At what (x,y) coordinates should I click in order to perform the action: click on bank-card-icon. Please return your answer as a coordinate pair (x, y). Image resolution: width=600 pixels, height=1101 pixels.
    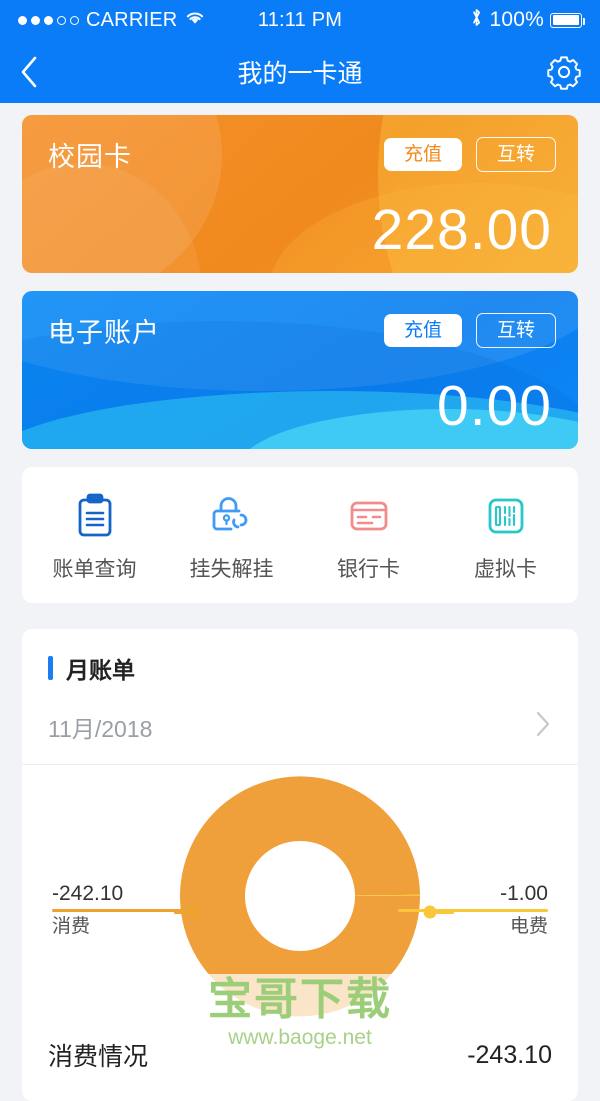
    Looking at the image, I should click on (369, 516).